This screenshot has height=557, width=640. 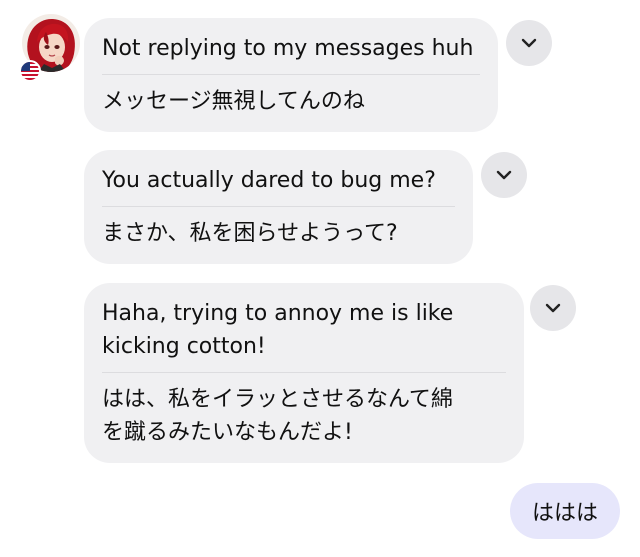 I want to click on message-translation-text: まさか、私を困らせようって?, so click(x=250, y=233).